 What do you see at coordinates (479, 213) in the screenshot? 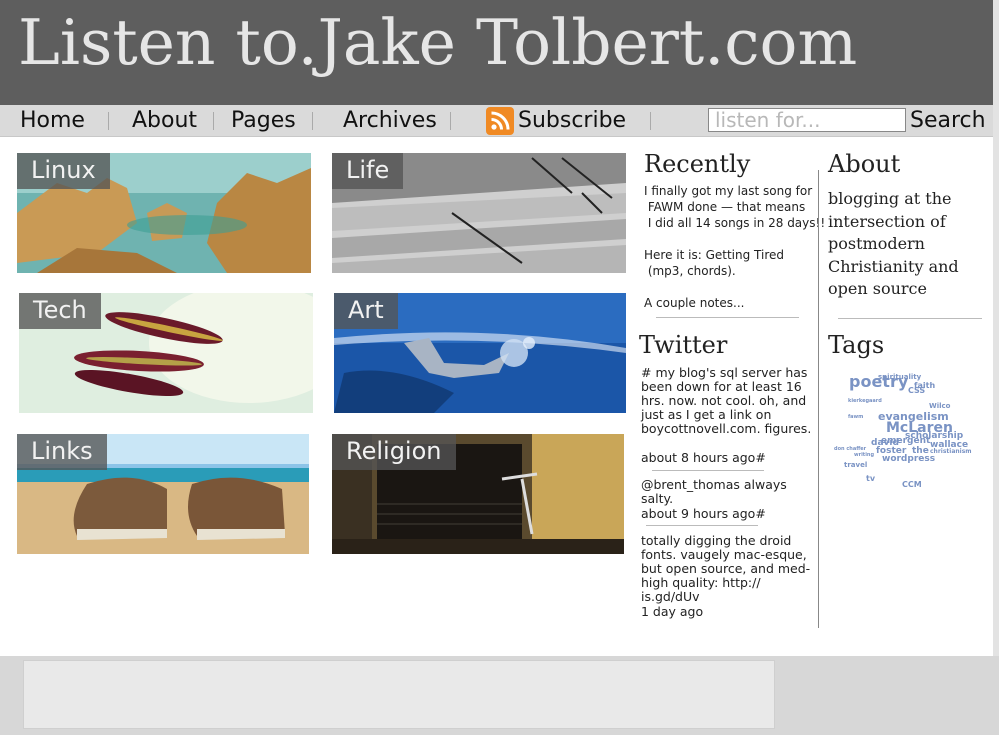
I see `category-tile-life: Life` at bounding box center [479, 213].